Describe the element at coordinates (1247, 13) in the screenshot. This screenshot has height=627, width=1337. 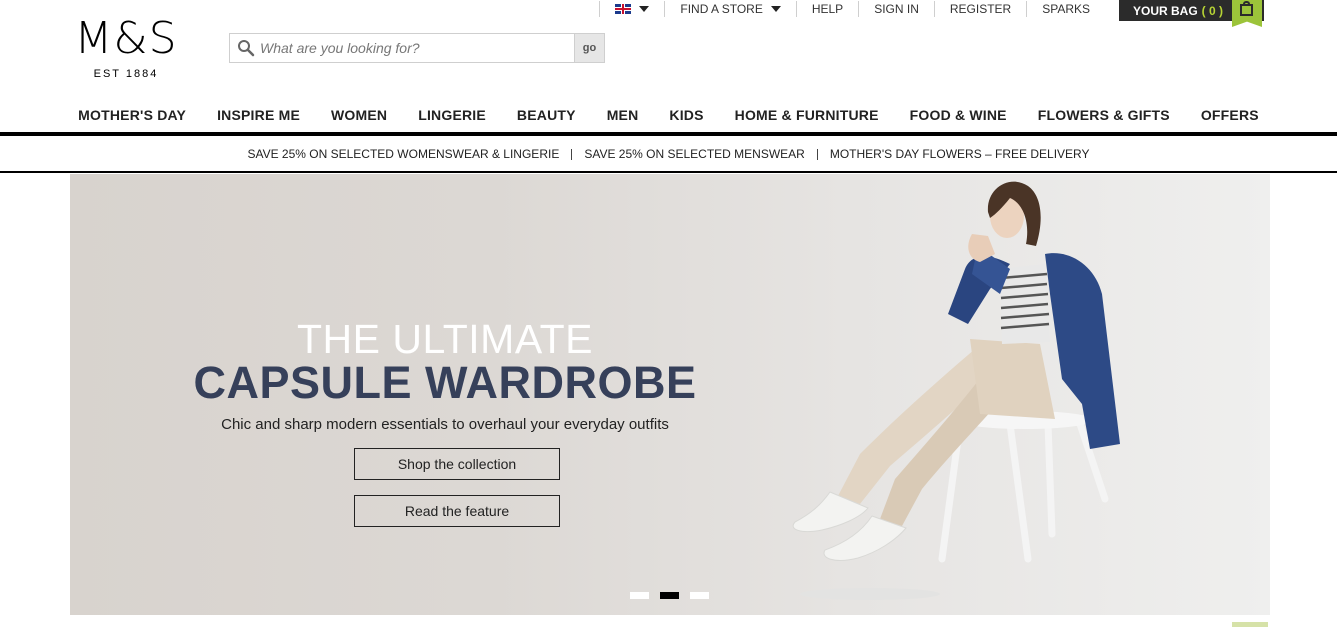
I see `shopping-bag-icon` at that location.